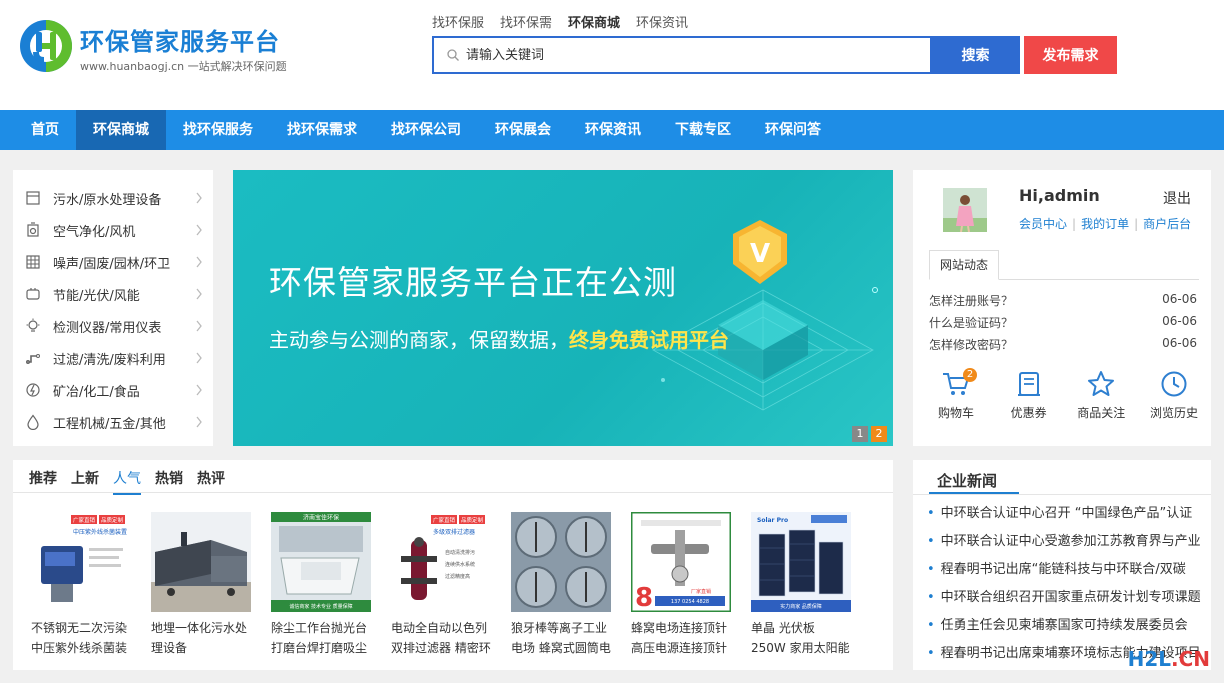  What do you see at coordinates (1070, 55) in the screenshot?
I see `publish-demand-button: 发布需求` at bounding box center [1070, 55].